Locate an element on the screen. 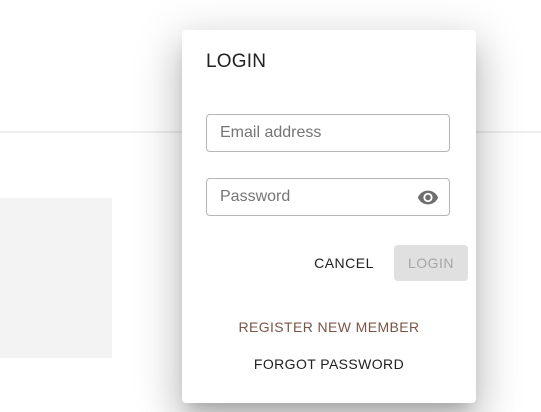 This screenshot has height=412, width=541. email-field is located at coordinates (328, 133).